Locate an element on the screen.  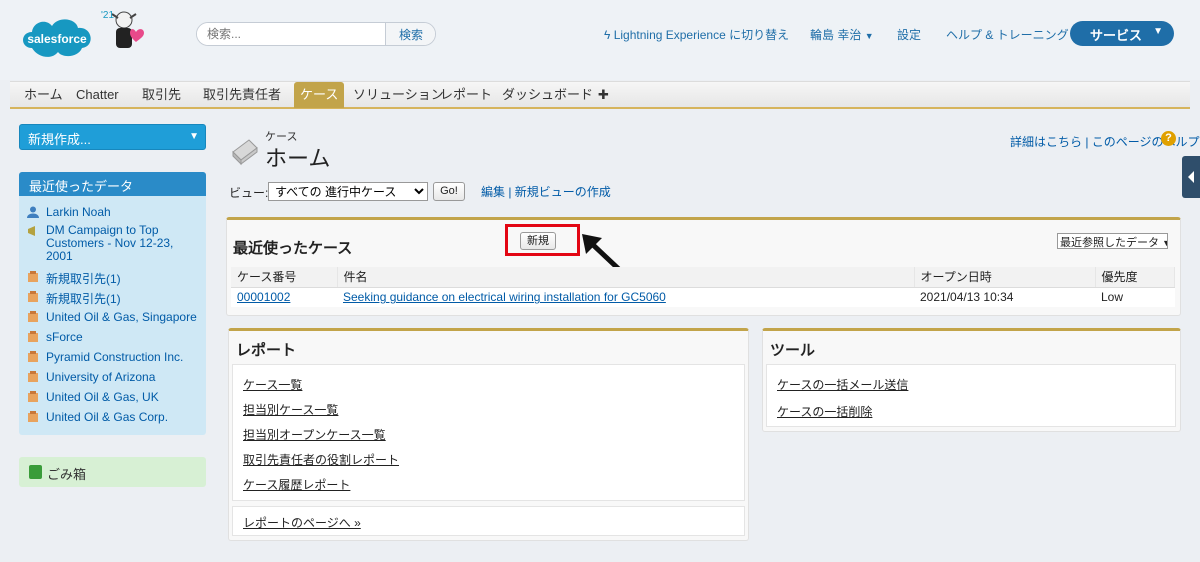
reports-title: レポート is located at coordinates (266, 350).